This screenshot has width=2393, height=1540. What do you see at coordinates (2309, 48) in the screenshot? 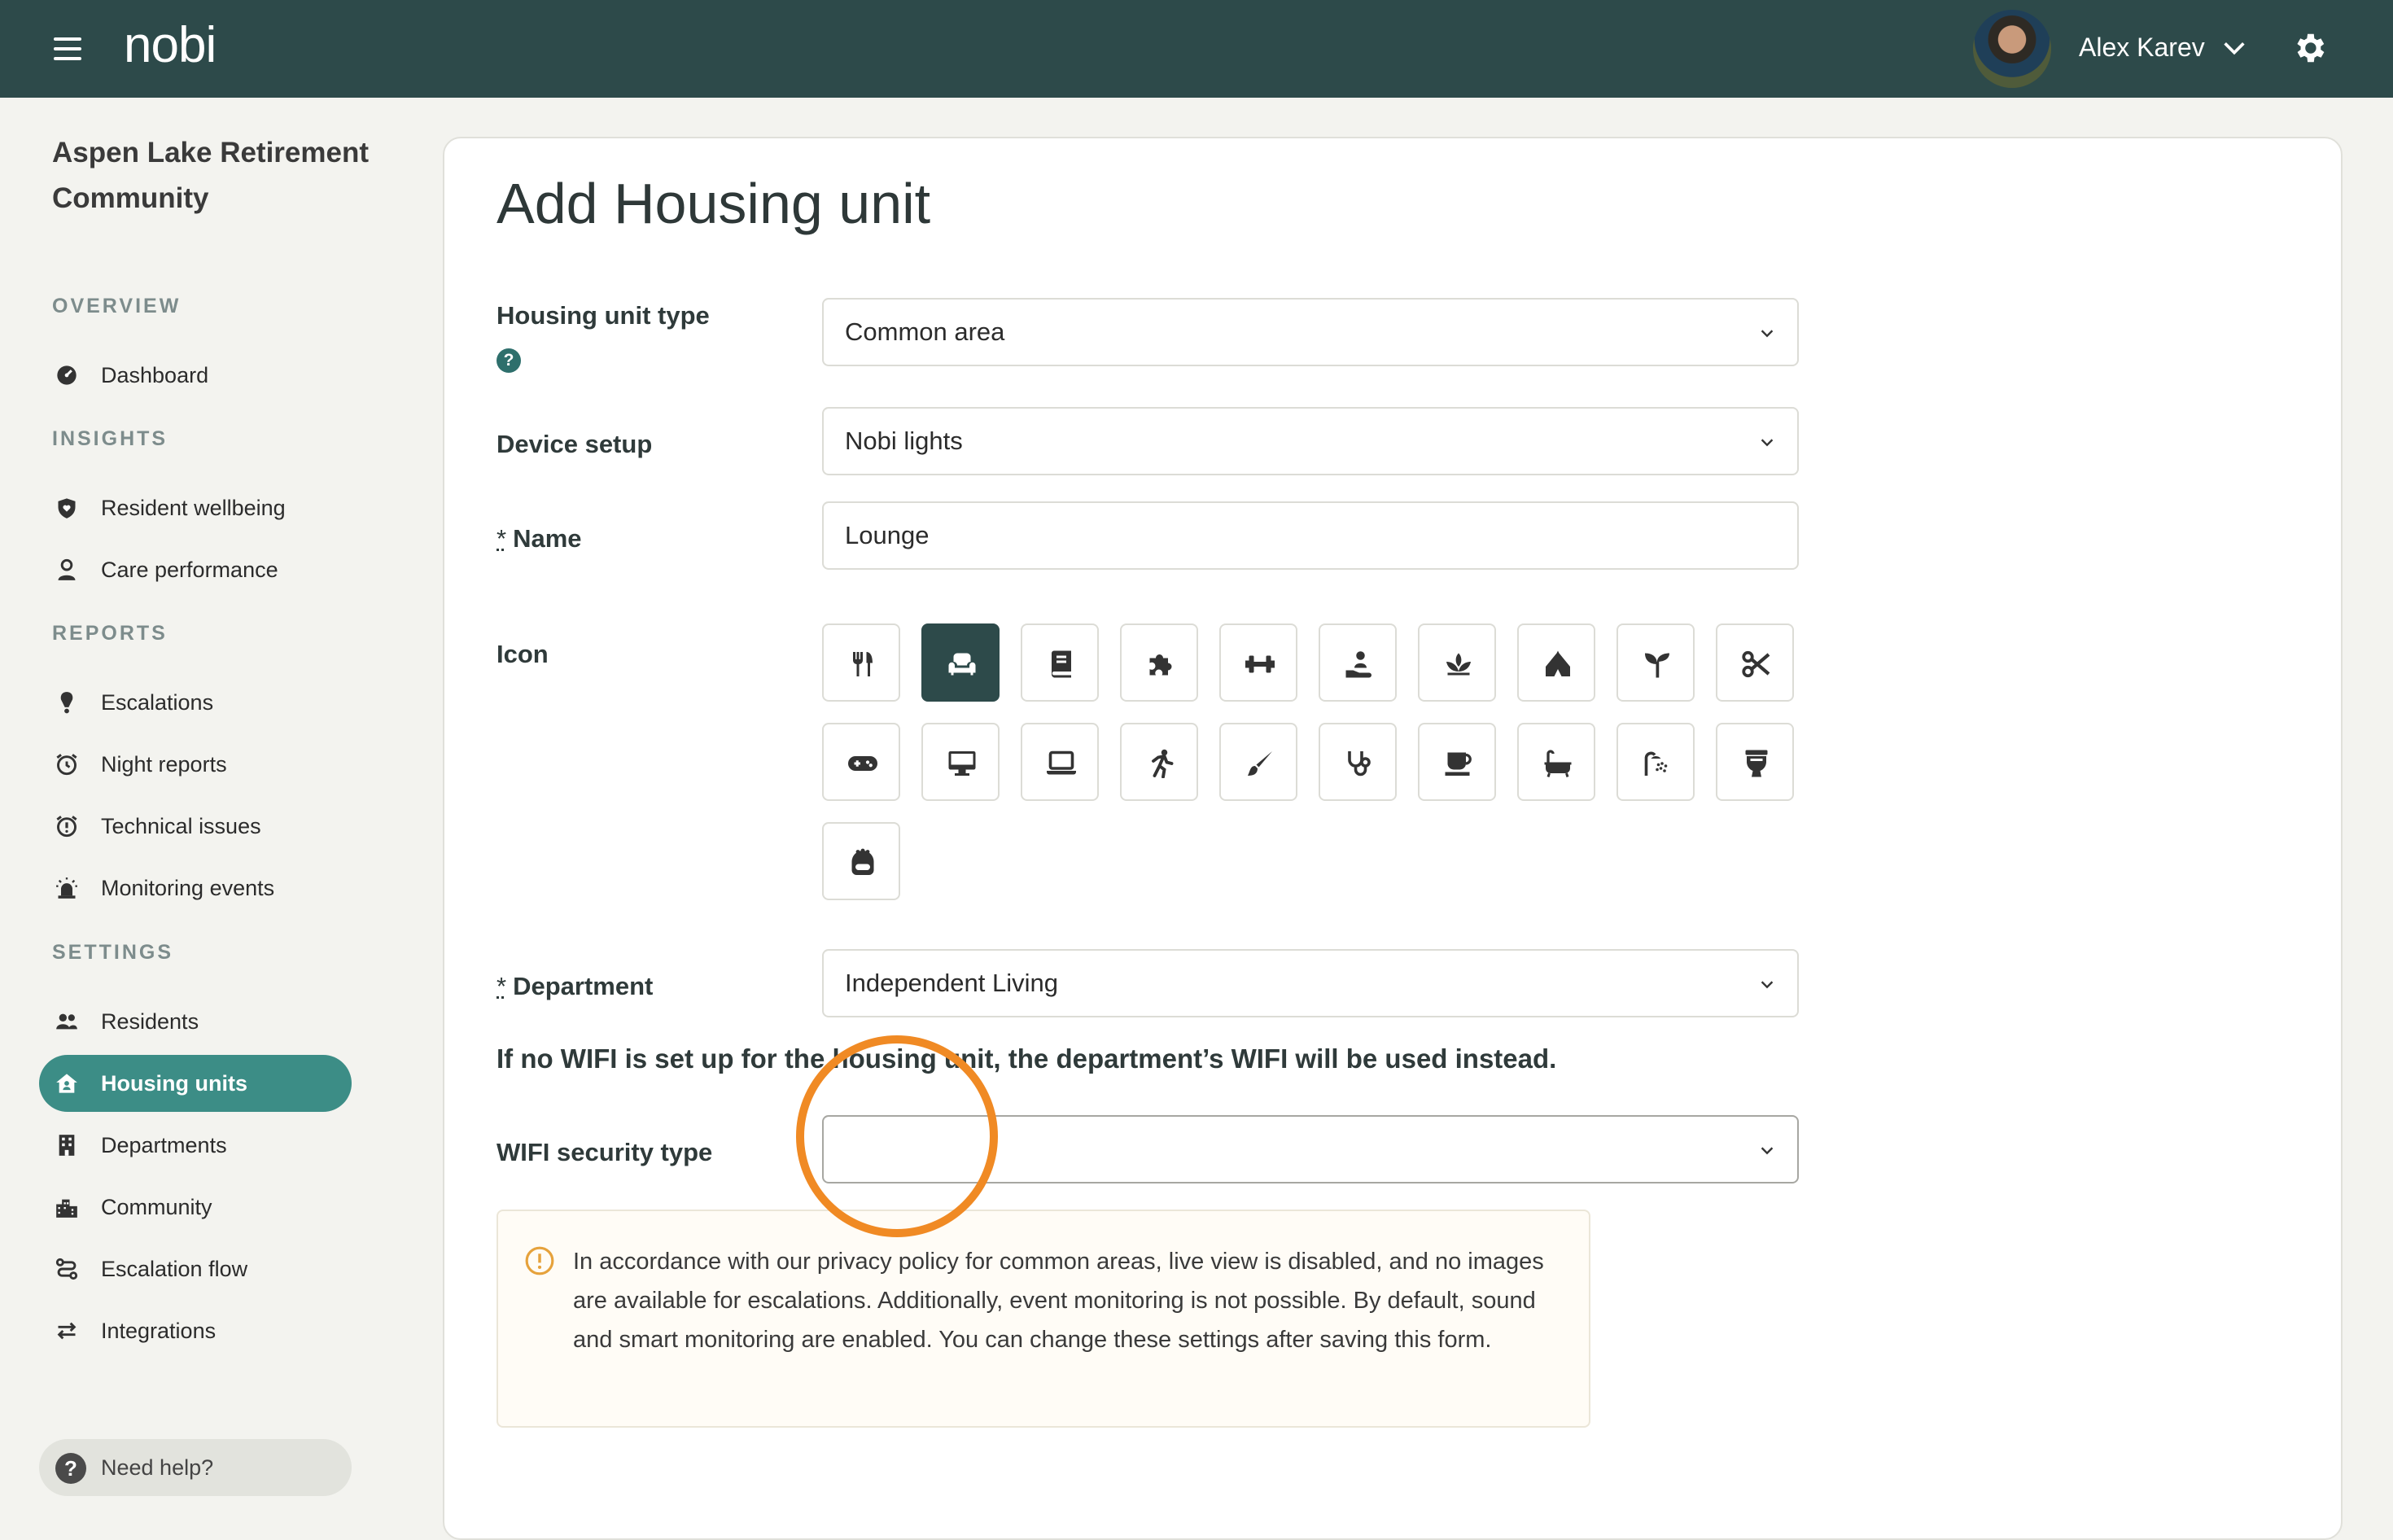
I see `gear-icon` at bounding box center [2309, 48].